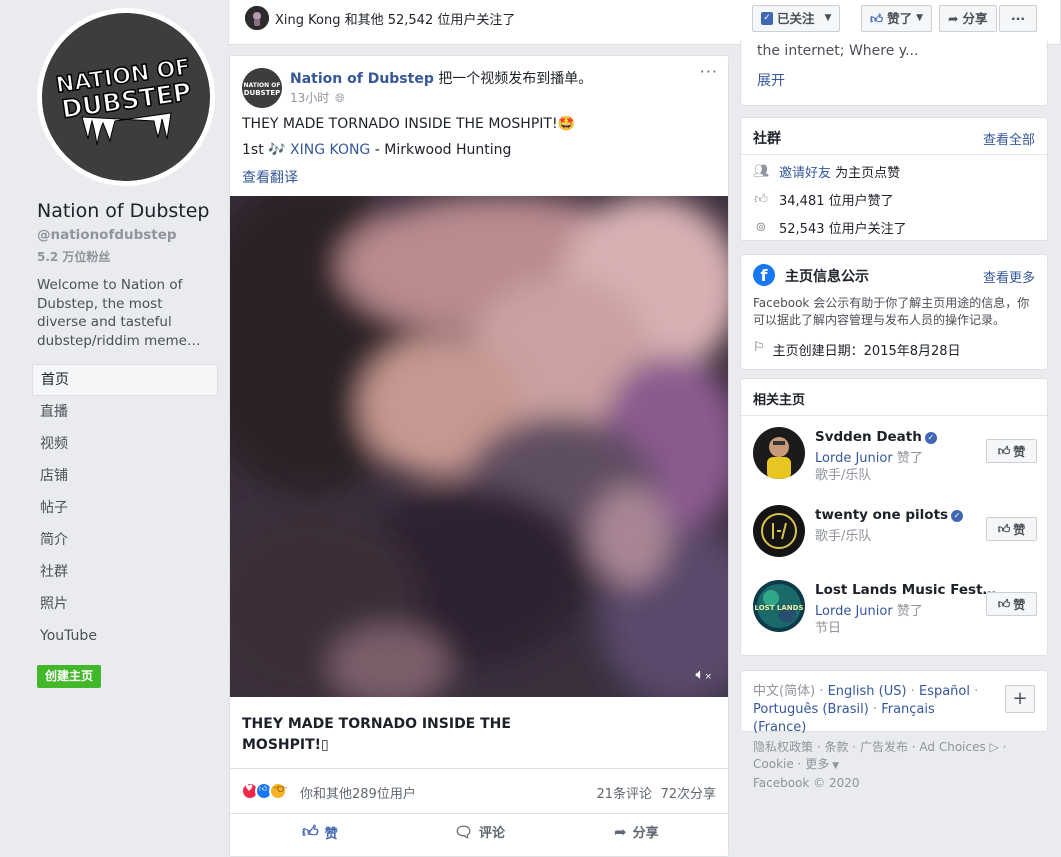 Image resolution: width=1061 pixels, height=857 pixels. Describe the element at coordinates (266, 150) in the screenshot. I see `song-prefix: 1st 🎶` at that location.